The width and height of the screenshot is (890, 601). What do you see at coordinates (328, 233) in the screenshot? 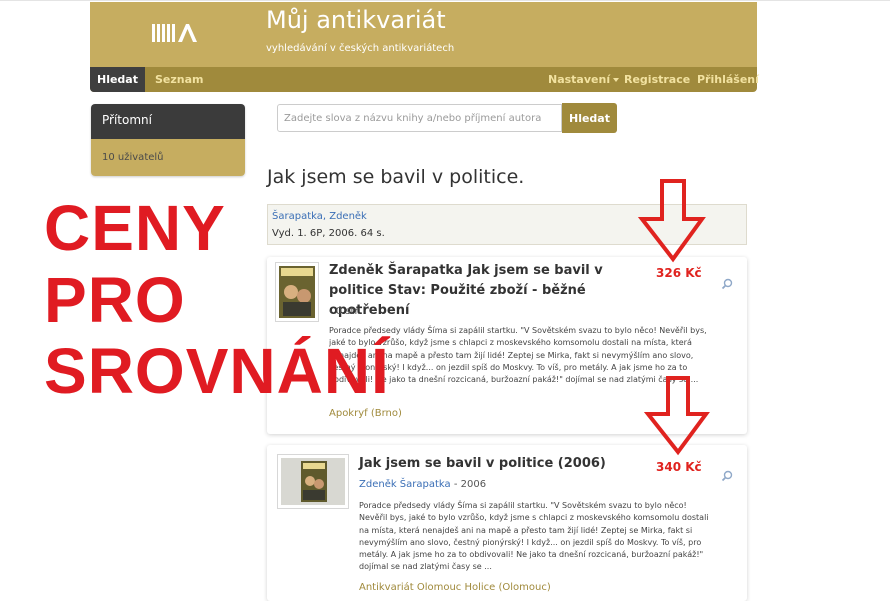
I see `book-details: Vyd. 1. 6P, 2006. 64 s.` at bounding box center [328, 233].